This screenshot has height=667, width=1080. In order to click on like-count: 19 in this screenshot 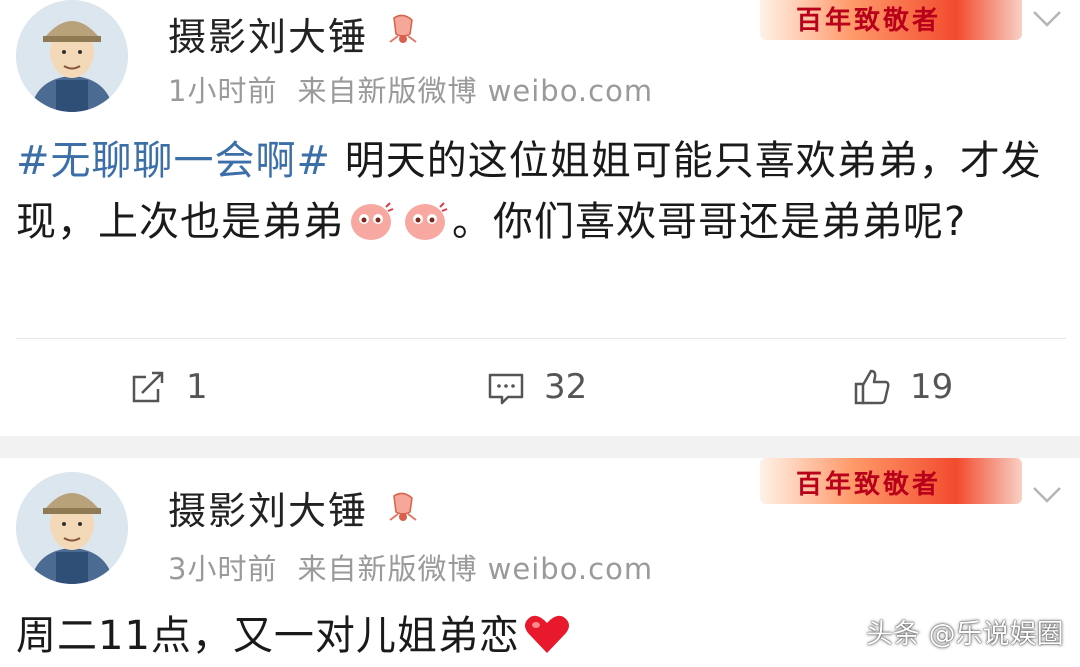, I will do `click(932, 387)`.